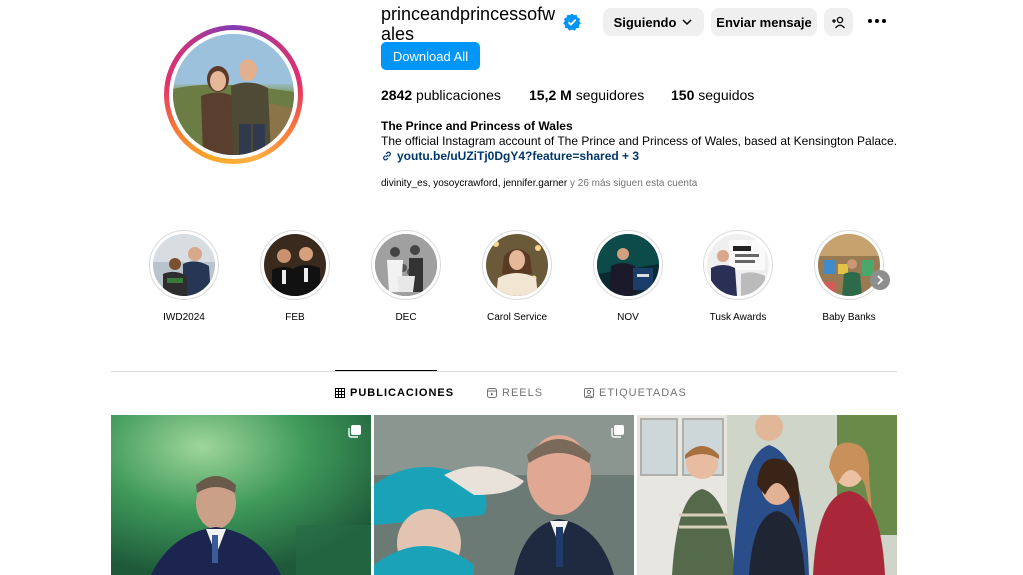 The height and width of the screenshot is (575, 1023). I want to click on send-message-button: Enviar mensaje, so click(764, 22).